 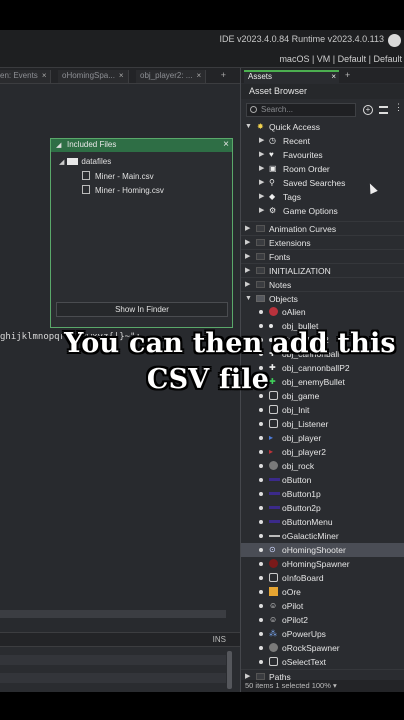 What do you see at coordinates (118, 176) in the screenshot?
I see `file-item: Miner - Main.csv` at bounding box center [118, 176].